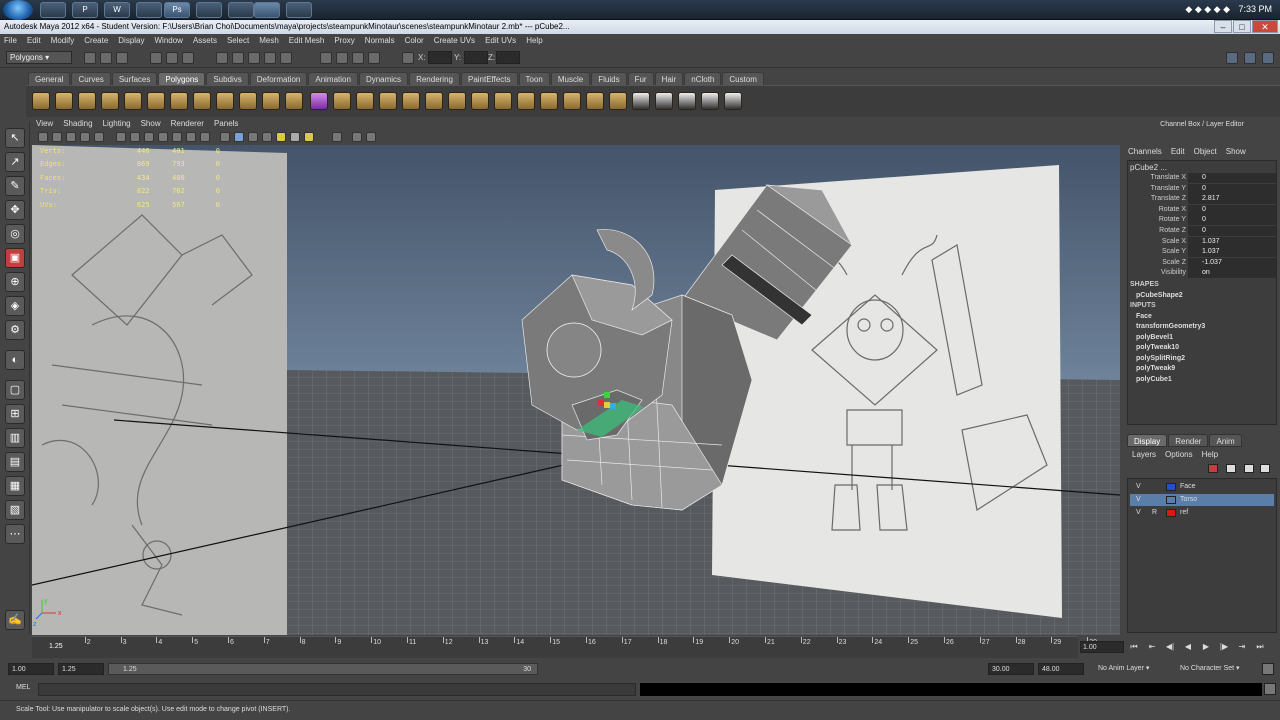 The image size is (1280, 720). I want to click on planar-mapping-icon, so click(641, 101).